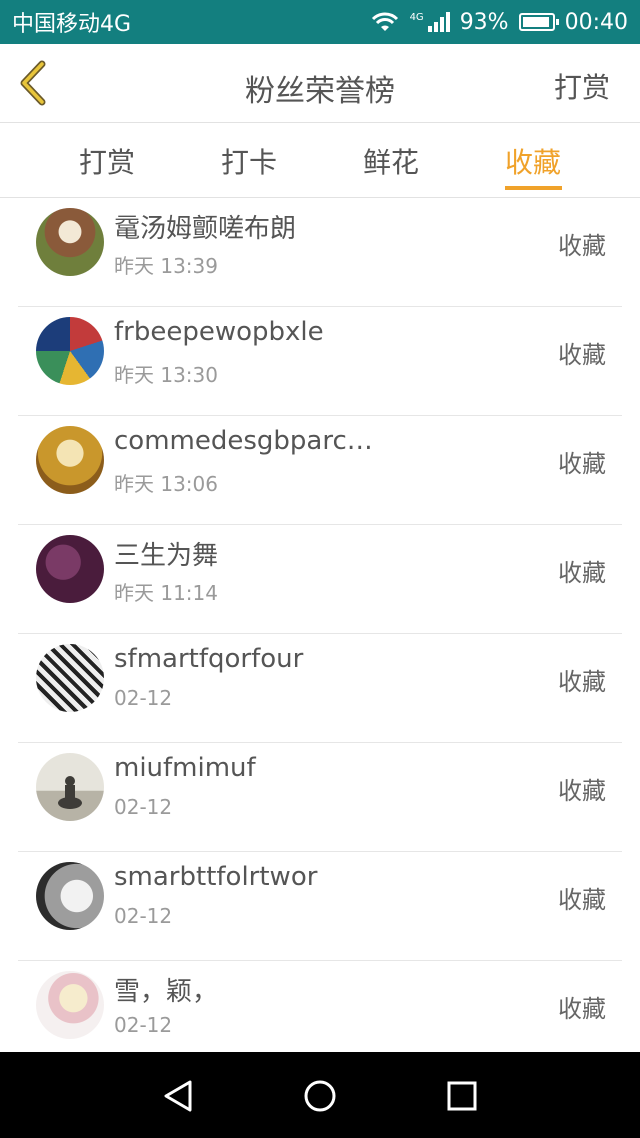  Describe the element at coordinates (320, 797) in the screenshot. I see `list-item: miufmimuf 02-12 收藏` at that location.